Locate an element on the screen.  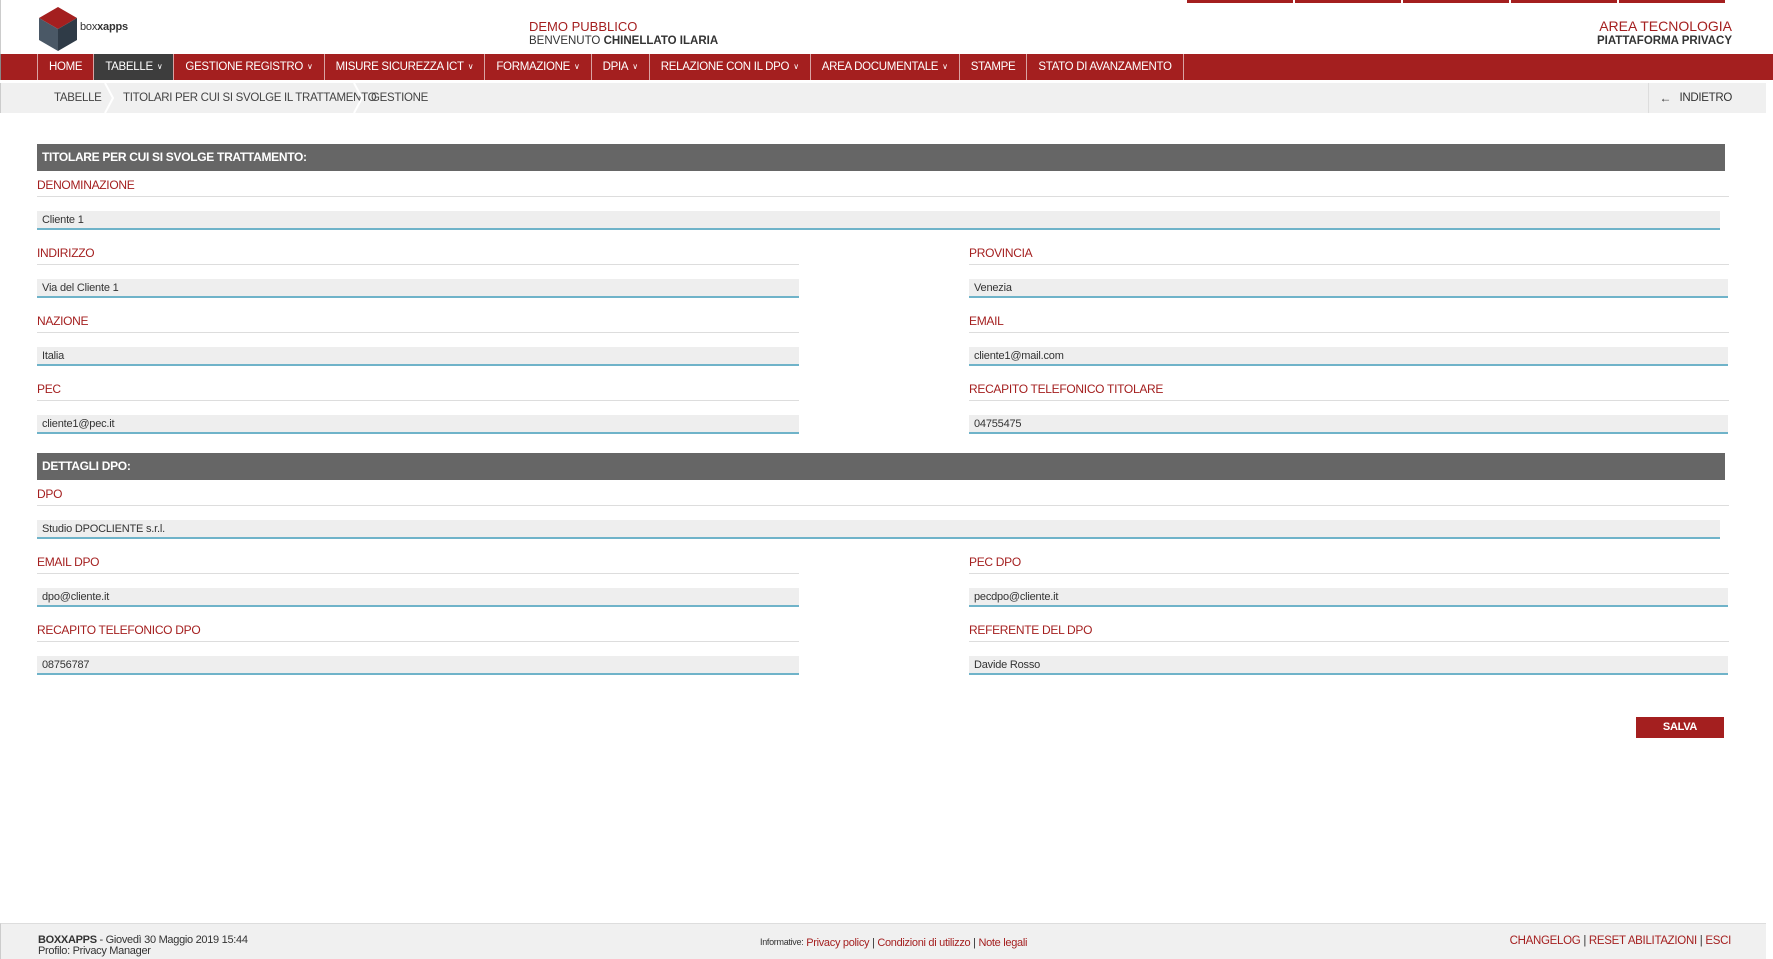
recapito-dpo-field is located at coordinates (418, 665).